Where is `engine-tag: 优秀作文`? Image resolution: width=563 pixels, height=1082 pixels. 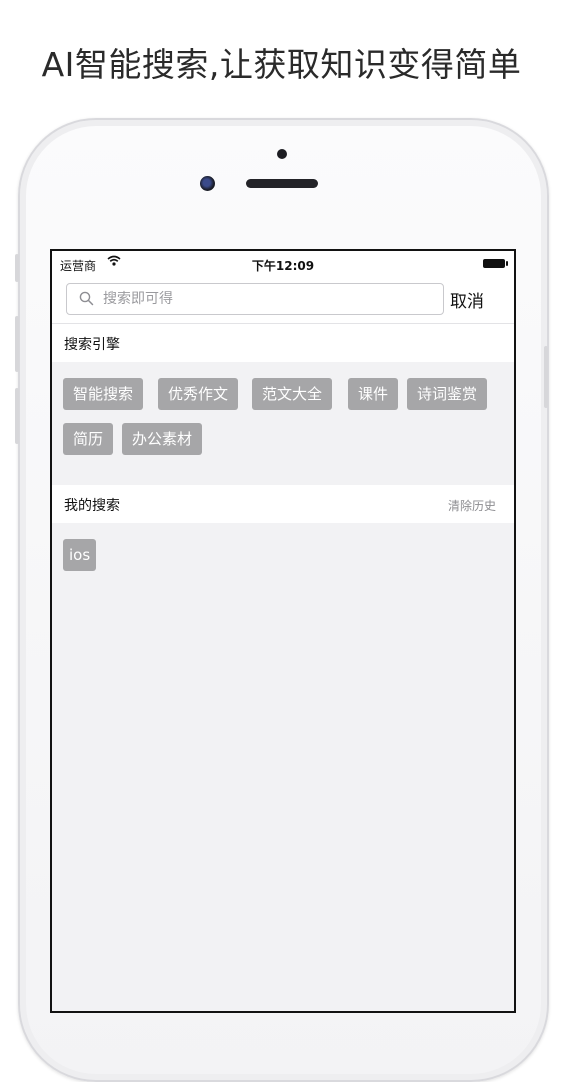
engine-tag: 优秀作文 is located at coordinates (198, 394).